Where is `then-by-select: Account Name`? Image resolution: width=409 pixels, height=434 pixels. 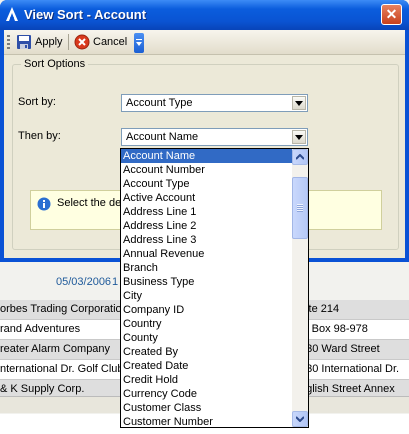
then-by-select: Account Name is located at coordinates (214, 137).